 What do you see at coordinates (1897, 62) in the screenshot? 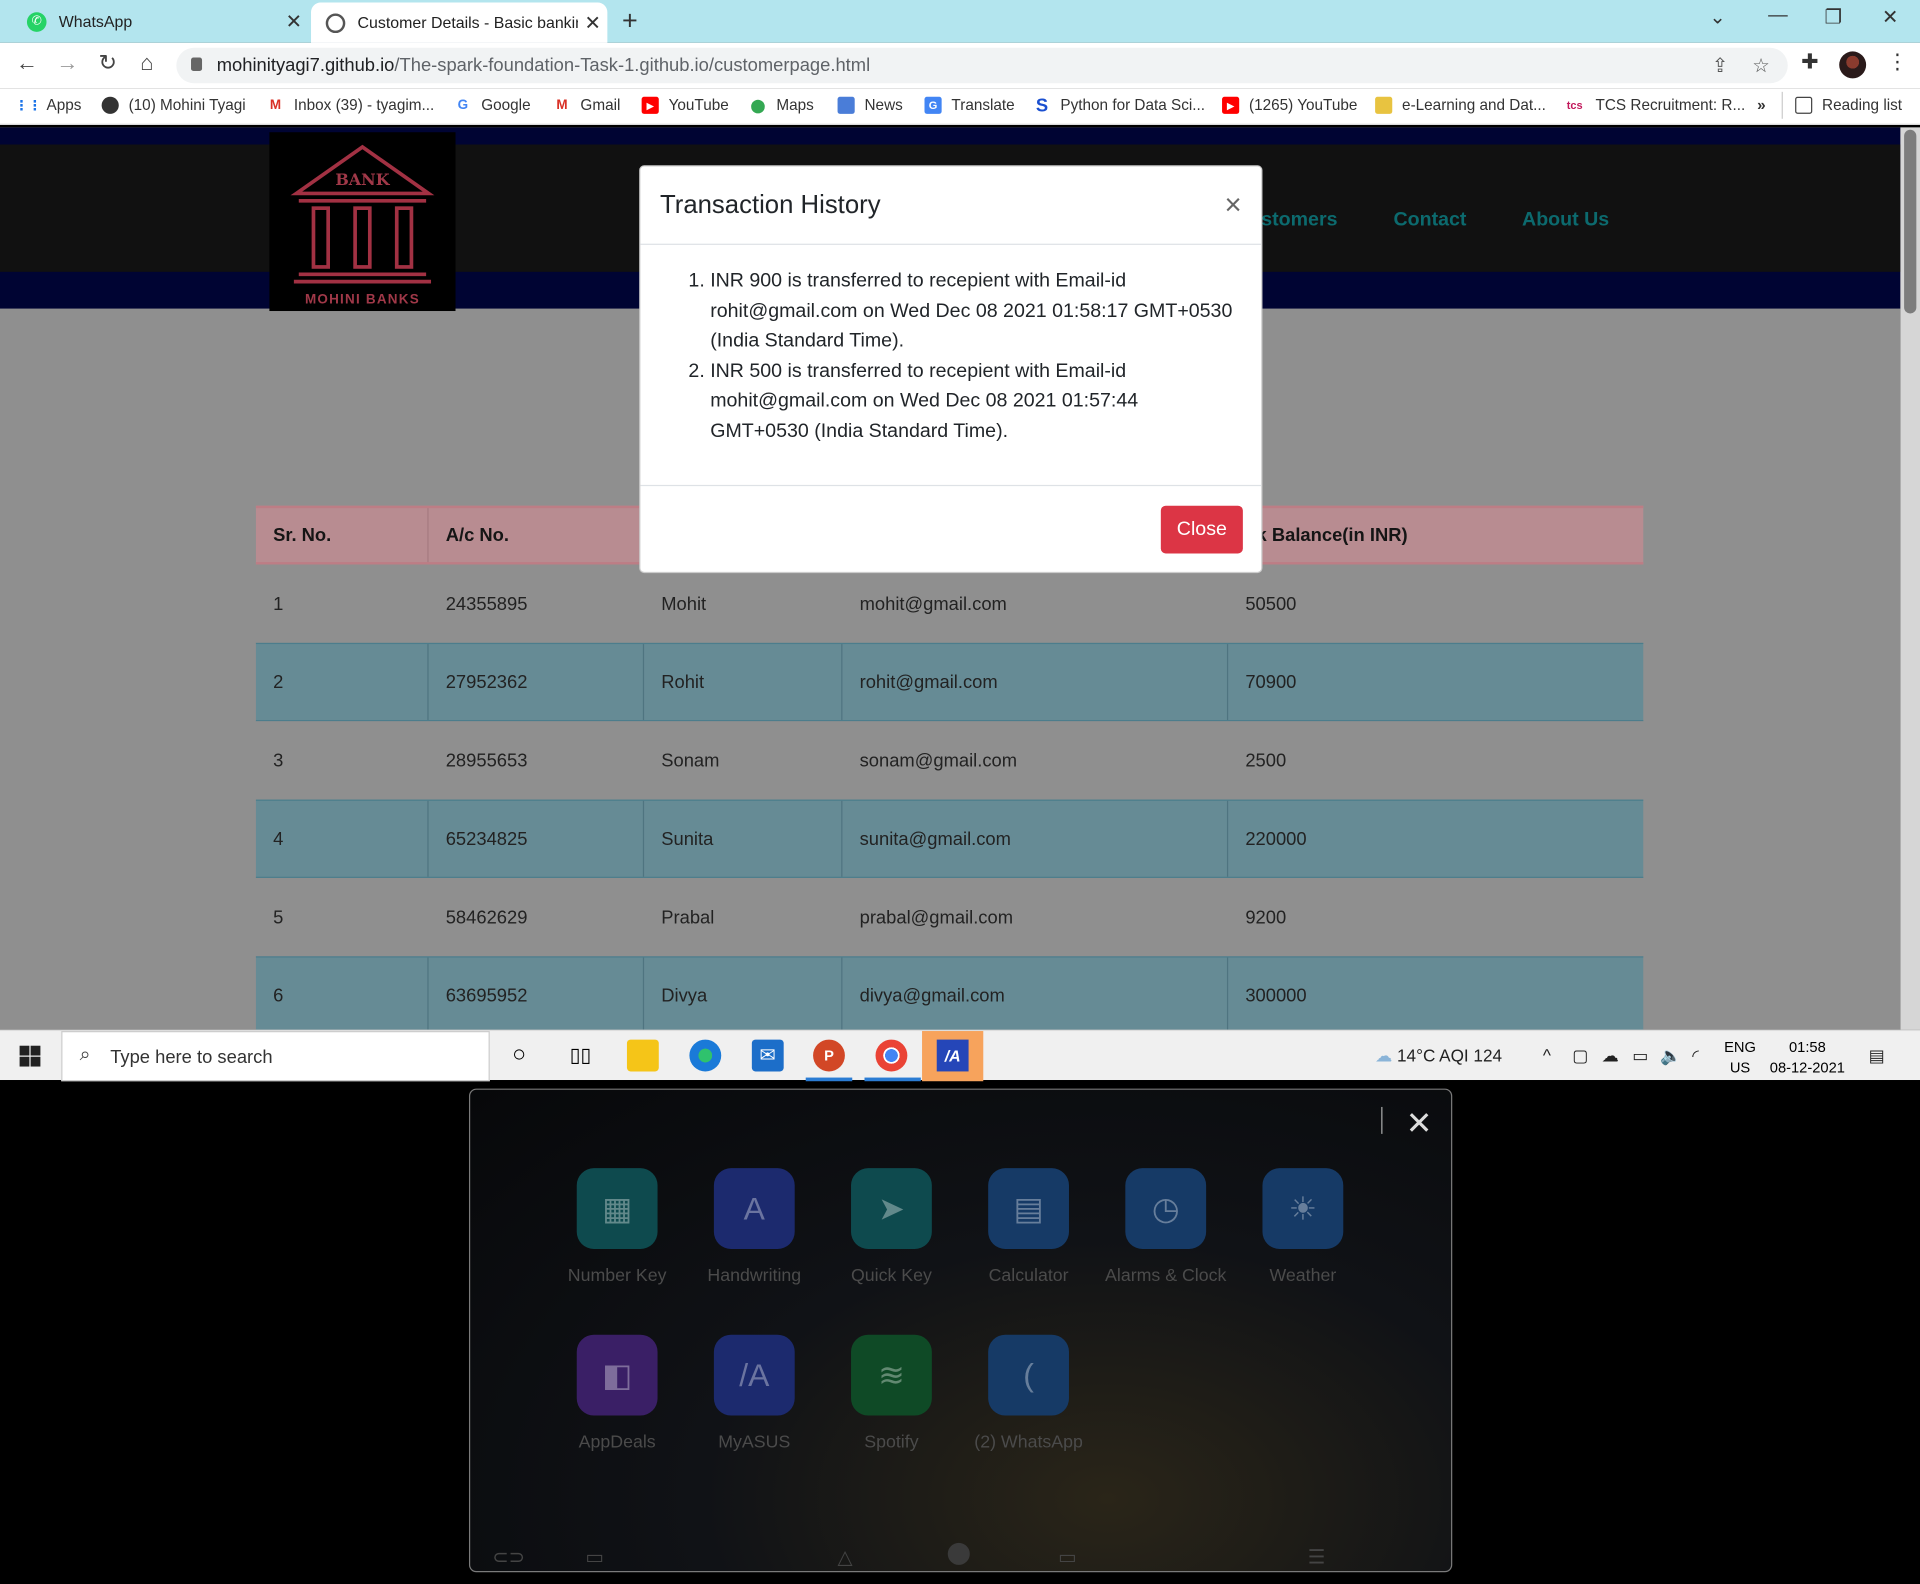
I see `menu-kebab-icon: ⋮` at bounding box center [1897, 62].